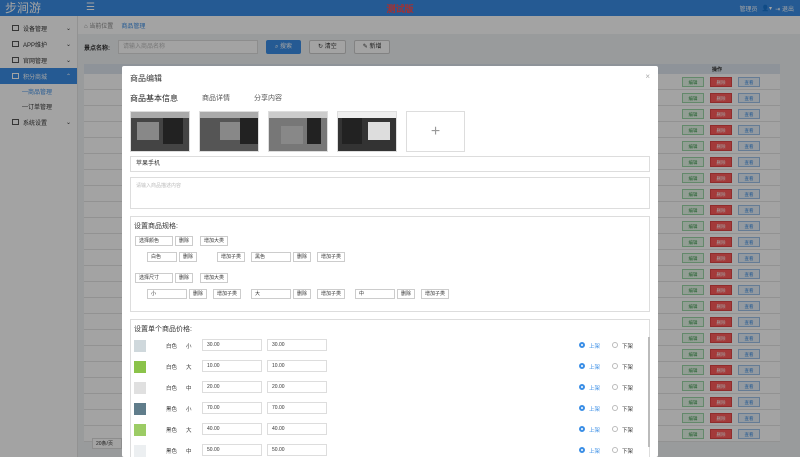 This screenshot has height=457, width=800. Describe the element at coordinates (271, 294) in the screenshot. I see `spec-value: 大` at that location.